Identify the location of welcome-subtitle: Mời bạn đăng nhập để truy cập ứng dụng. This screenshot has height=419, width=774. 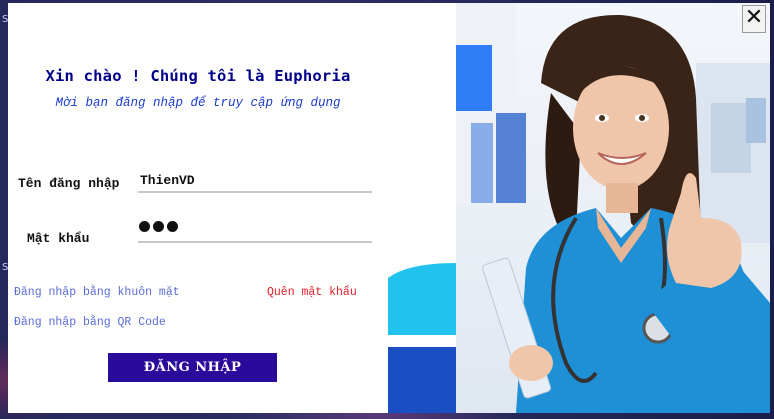
(198, 103).